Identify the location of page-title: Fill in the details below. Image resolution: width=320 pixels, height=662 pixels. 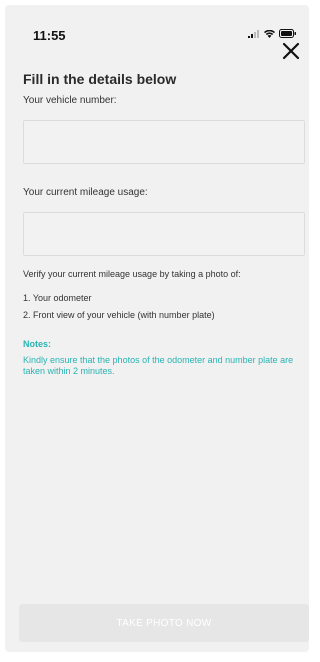
(100, 79).